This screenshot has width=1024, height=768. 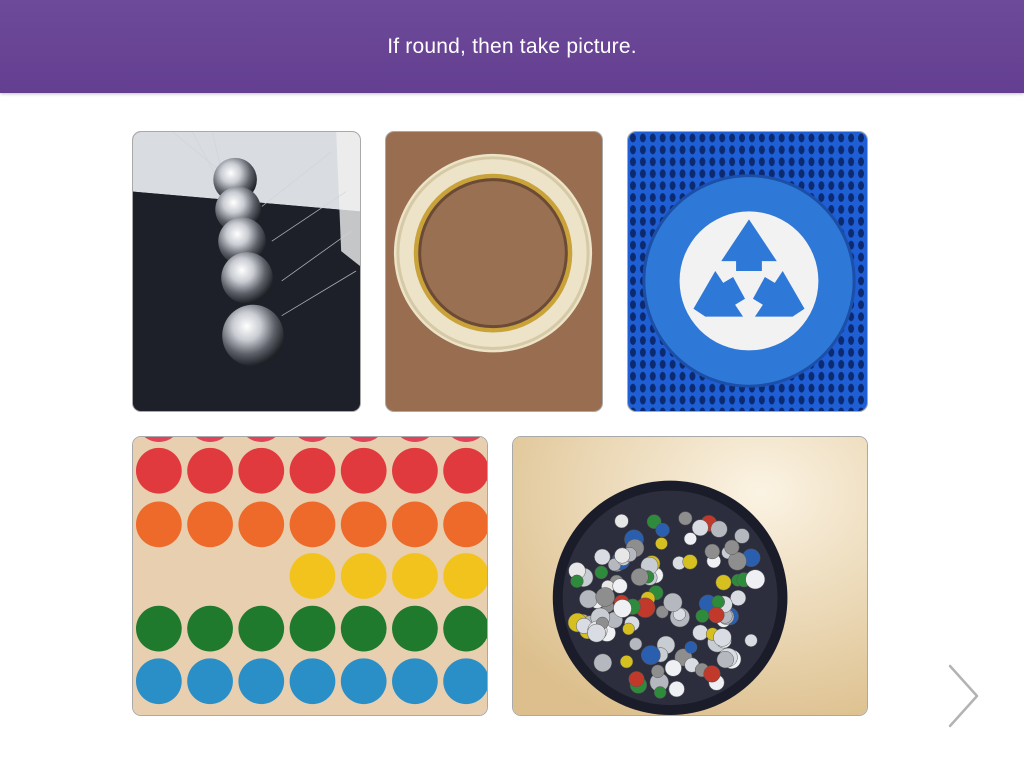 I want to click on photo-roll-of-tape, so click(x=494, y=271).